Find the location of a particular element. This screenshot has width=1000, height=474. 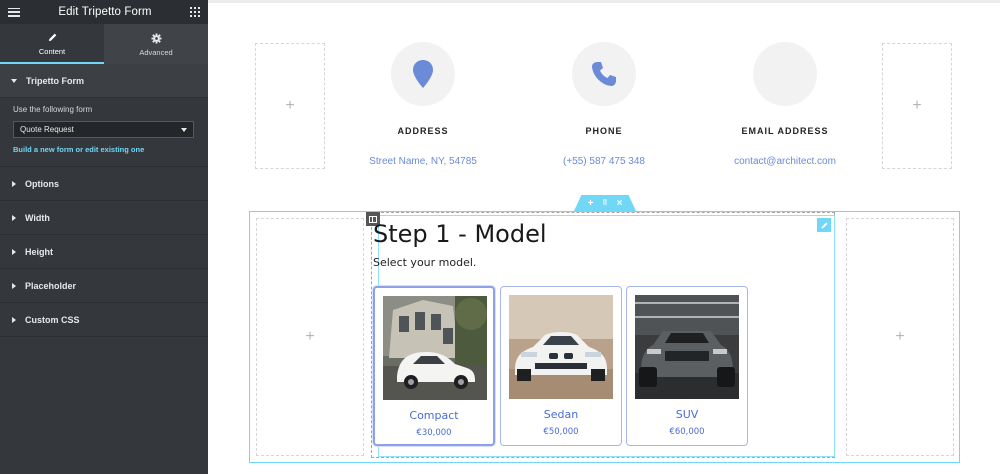

option-price: €50,000 is located at coordinates (561, 432).